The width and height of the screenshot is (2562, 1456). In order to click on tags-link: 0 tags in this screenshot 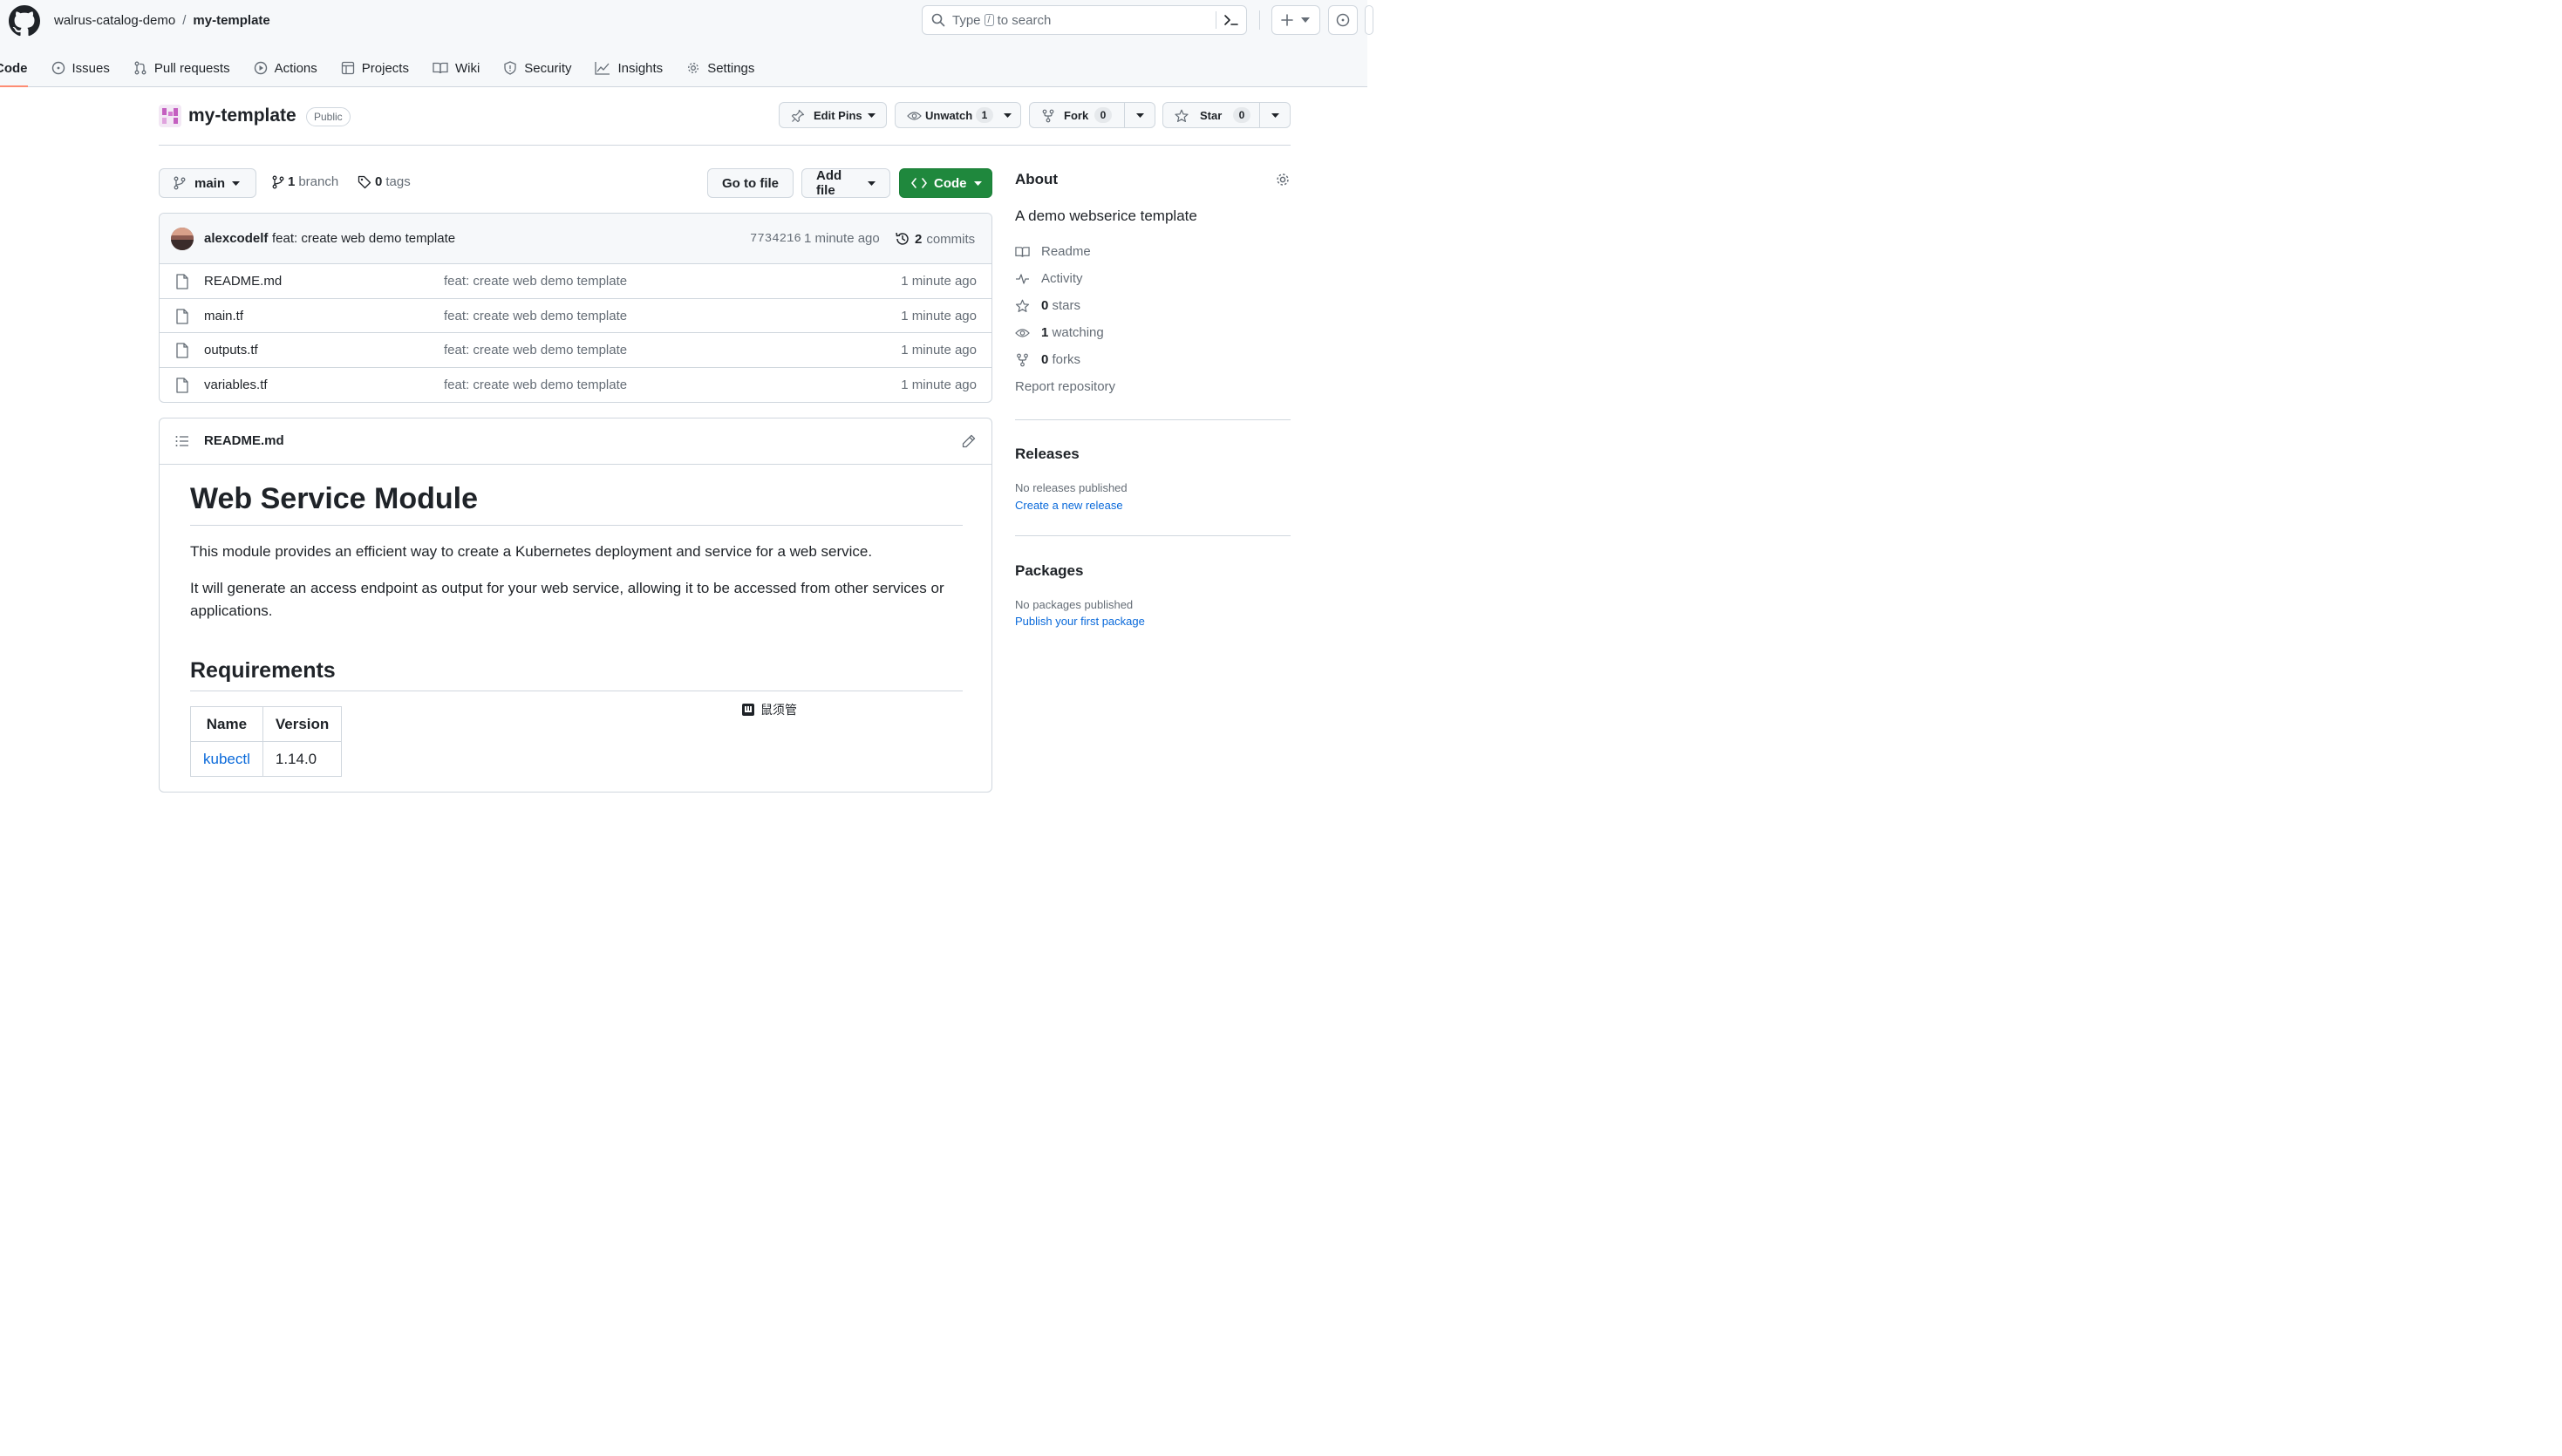, I will do `click(384, 181)`.